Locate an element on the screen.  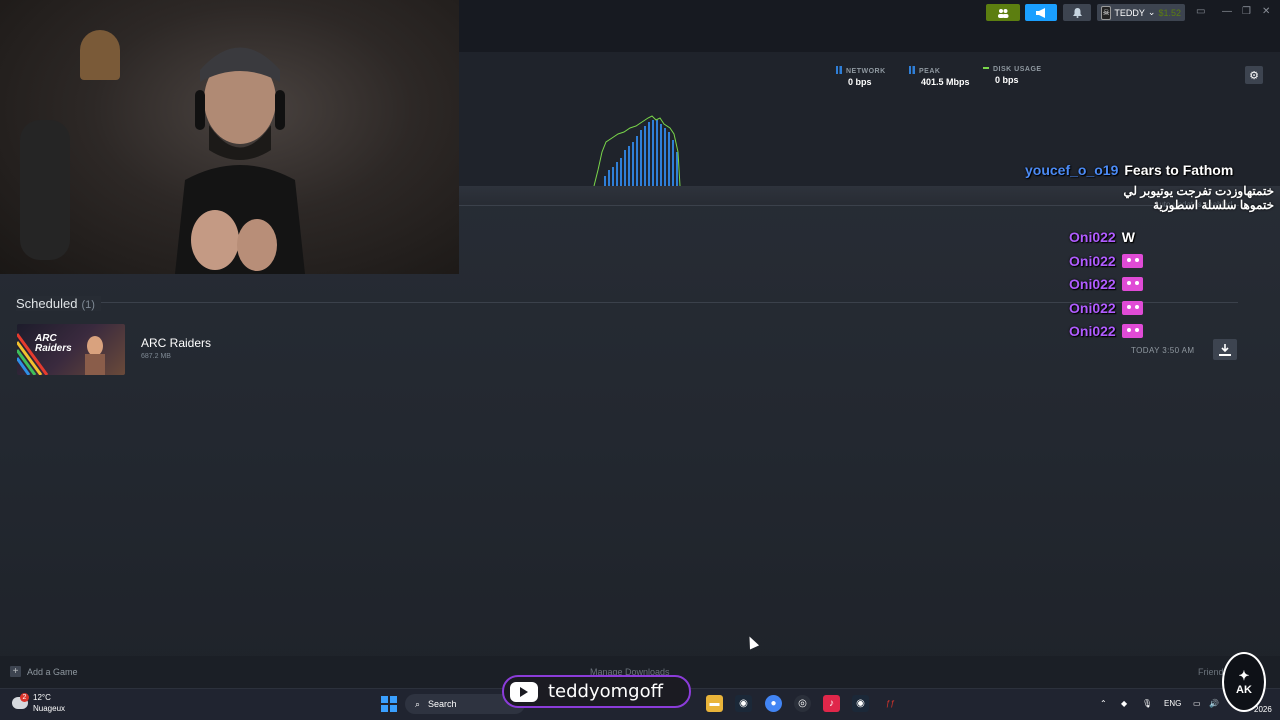
friends-icon is located at coordinates (1003, 13).